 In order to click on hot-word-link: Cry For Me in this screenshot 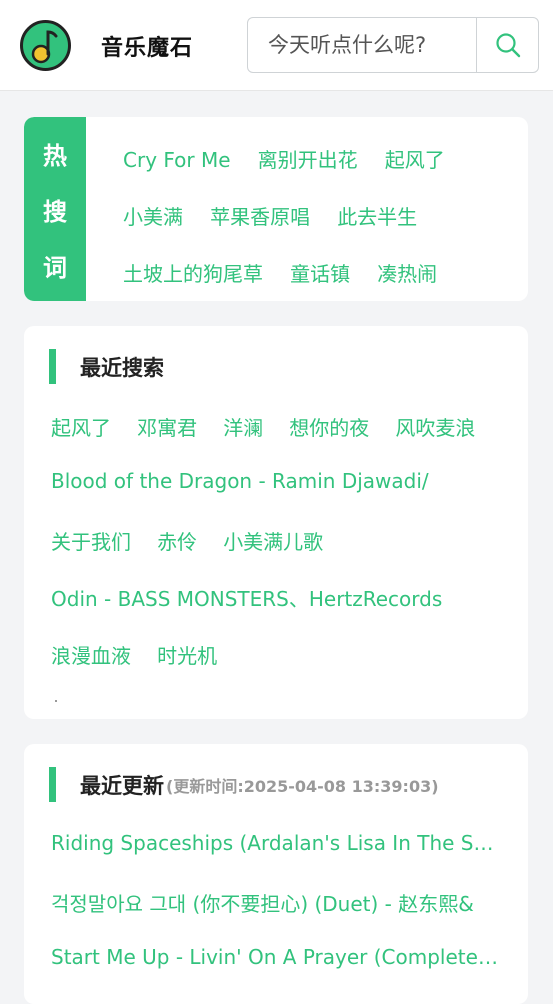, I will do `click(177, 160)`.